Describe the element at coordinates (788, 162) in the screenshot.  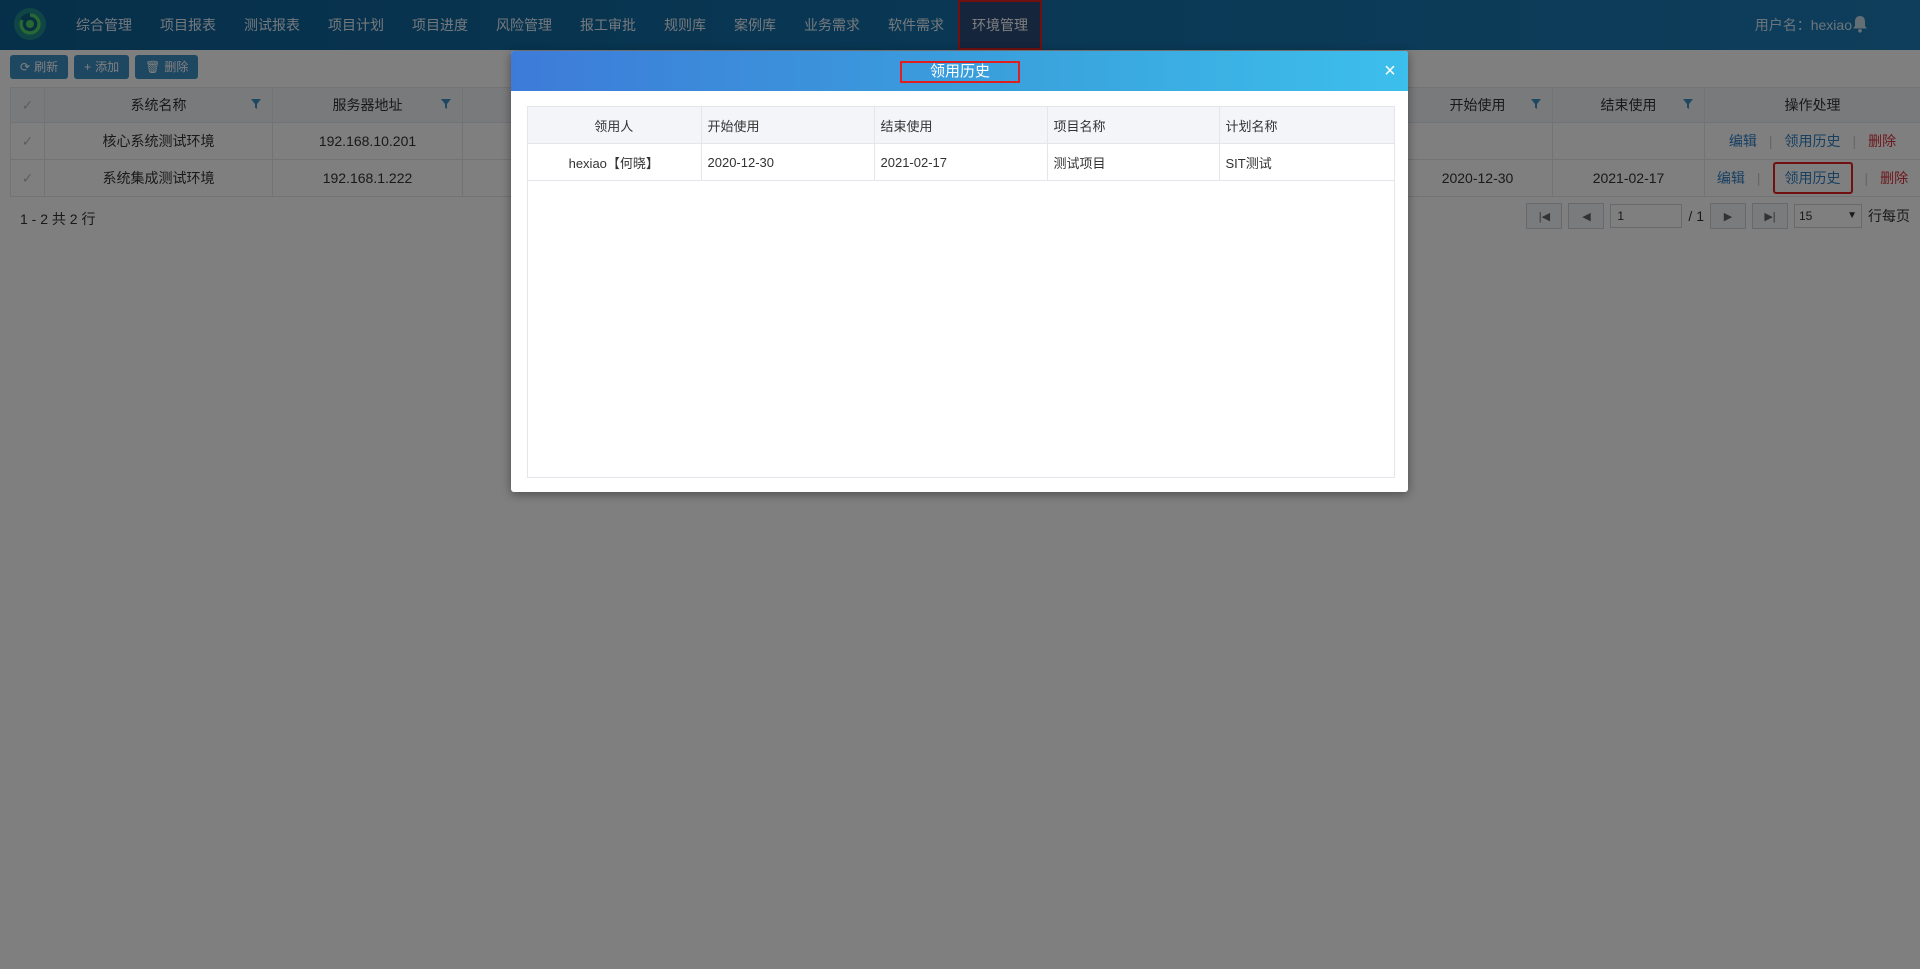
I see `history-cell-start: 2020-12-30` at that location.